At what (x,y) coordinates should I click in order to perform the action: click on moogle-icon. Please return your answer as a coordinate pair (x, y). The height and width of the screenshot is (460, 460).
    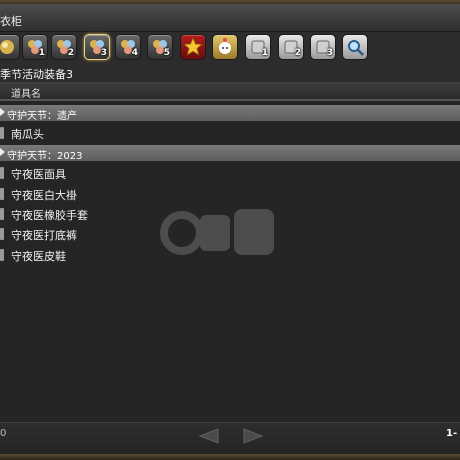
    Looking at the image, I should click on (225, 46).